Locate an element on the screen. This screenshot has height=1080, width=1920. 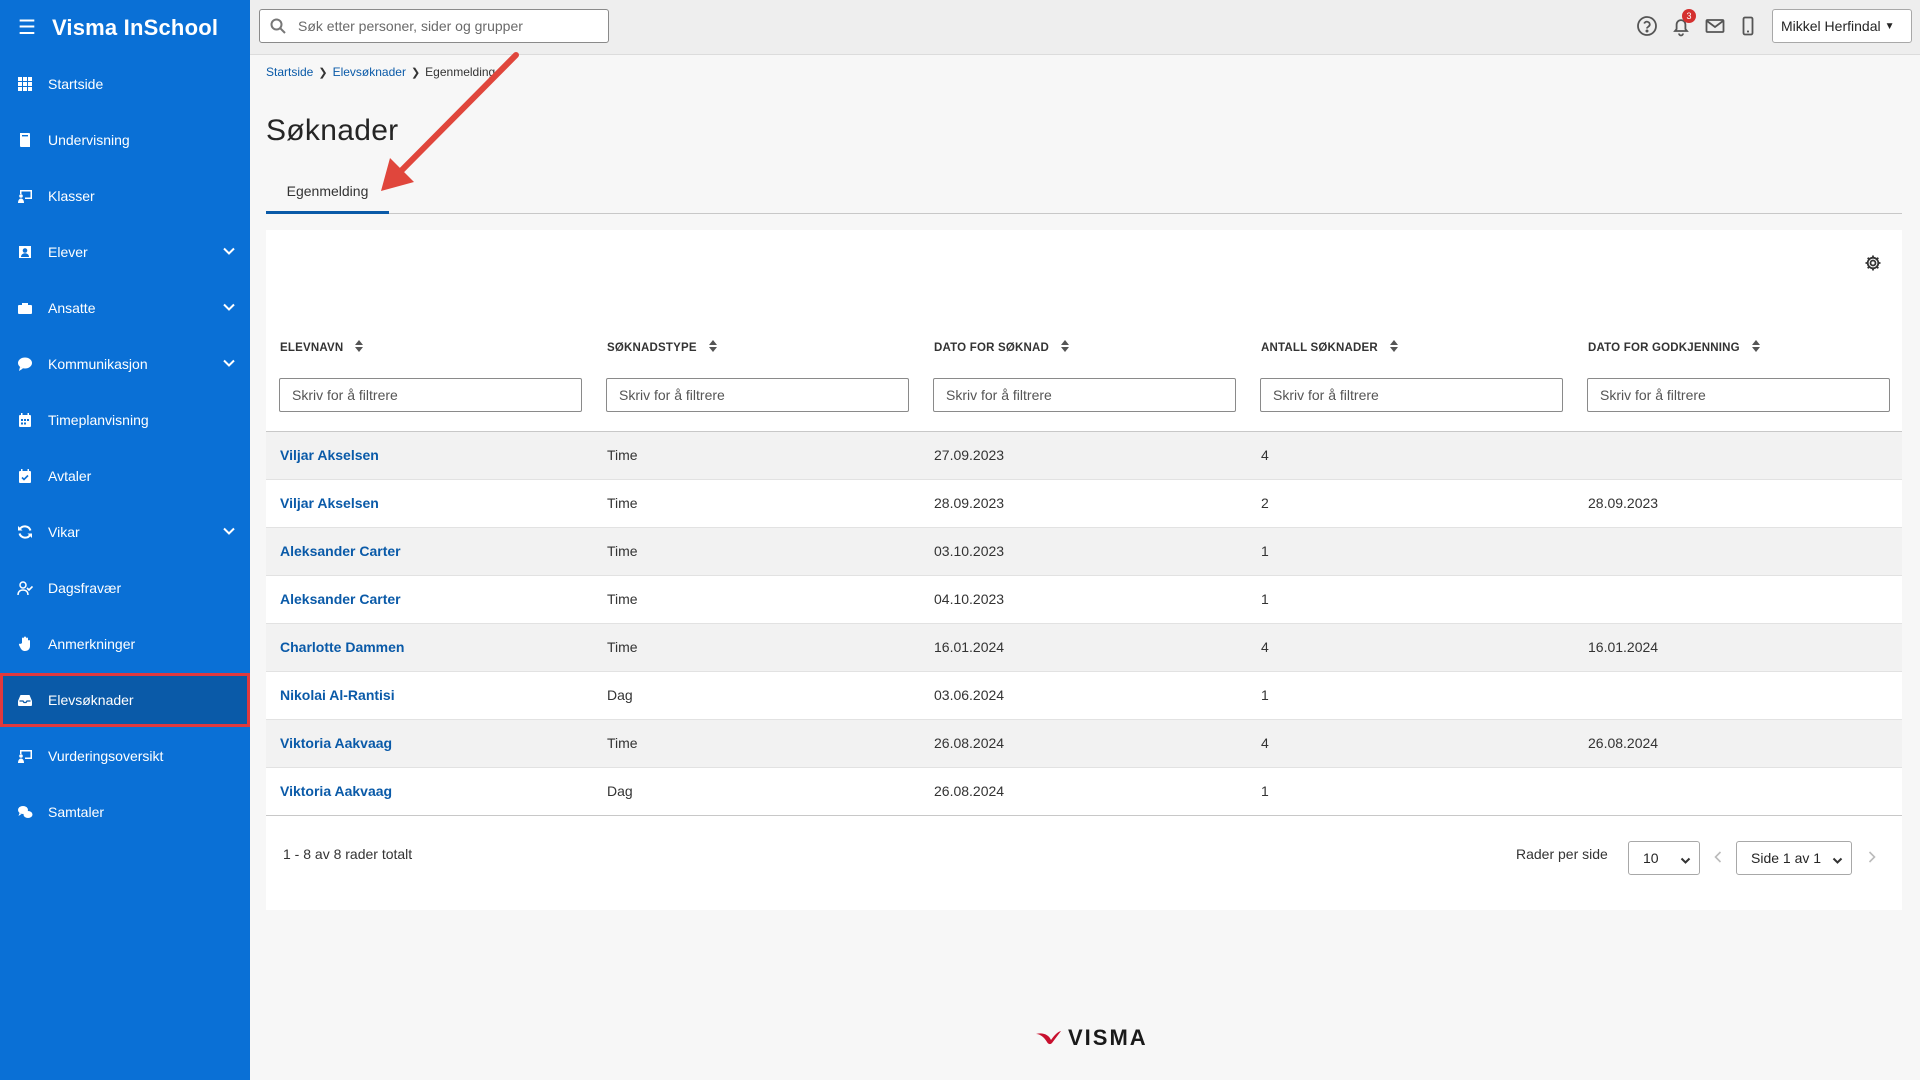
page-value: Side 1 av 1 is located at coordinates (1786, 858).